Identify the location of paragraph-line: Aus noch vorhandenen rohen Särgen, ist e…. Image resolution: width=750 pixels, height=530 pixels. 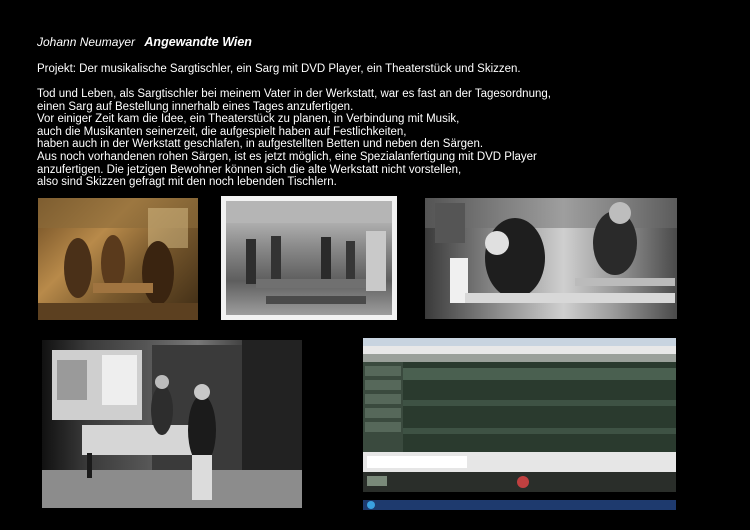
(287, 156).